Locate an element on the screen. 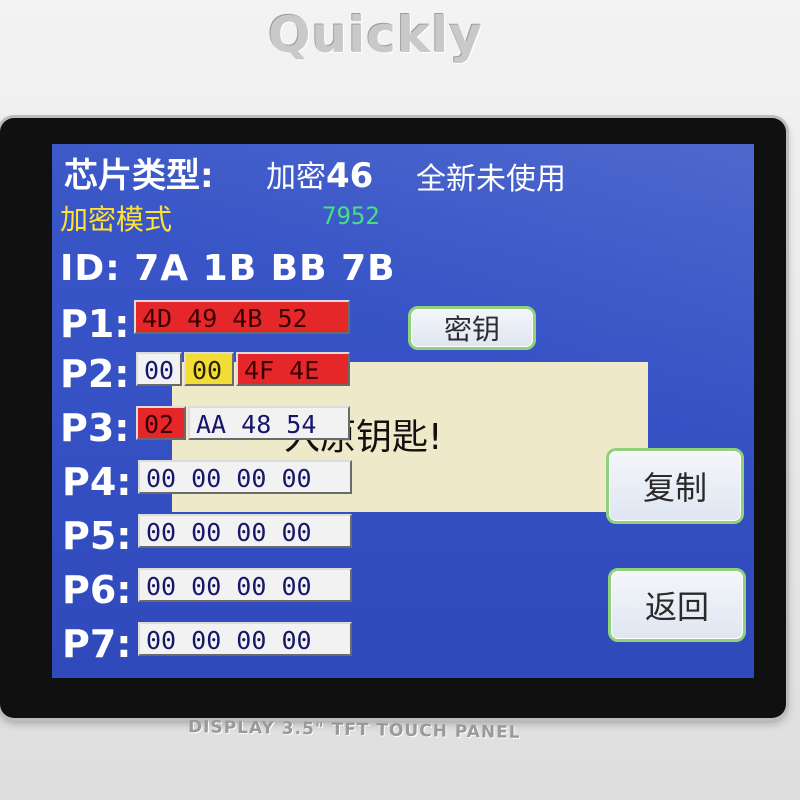  page-p2-cell-1: 00 is located at coordinates (159, 369).